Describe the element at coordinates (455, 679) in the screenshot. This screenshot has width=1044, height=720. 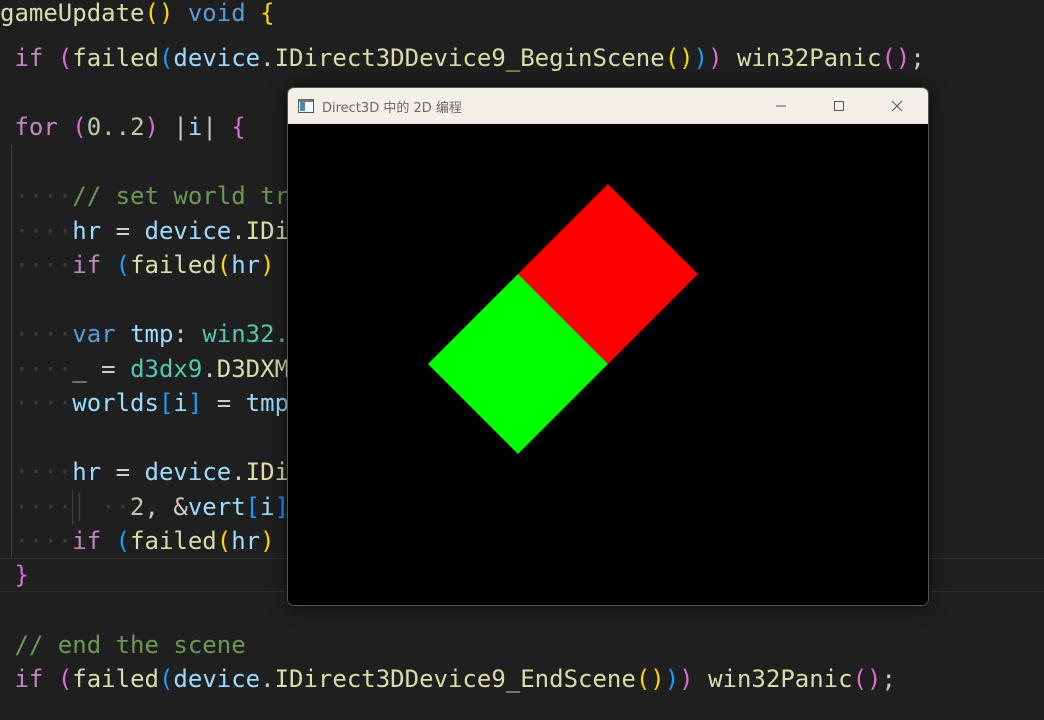
I see `code-token: IDirect3DDevice9_EndScene` at that location.